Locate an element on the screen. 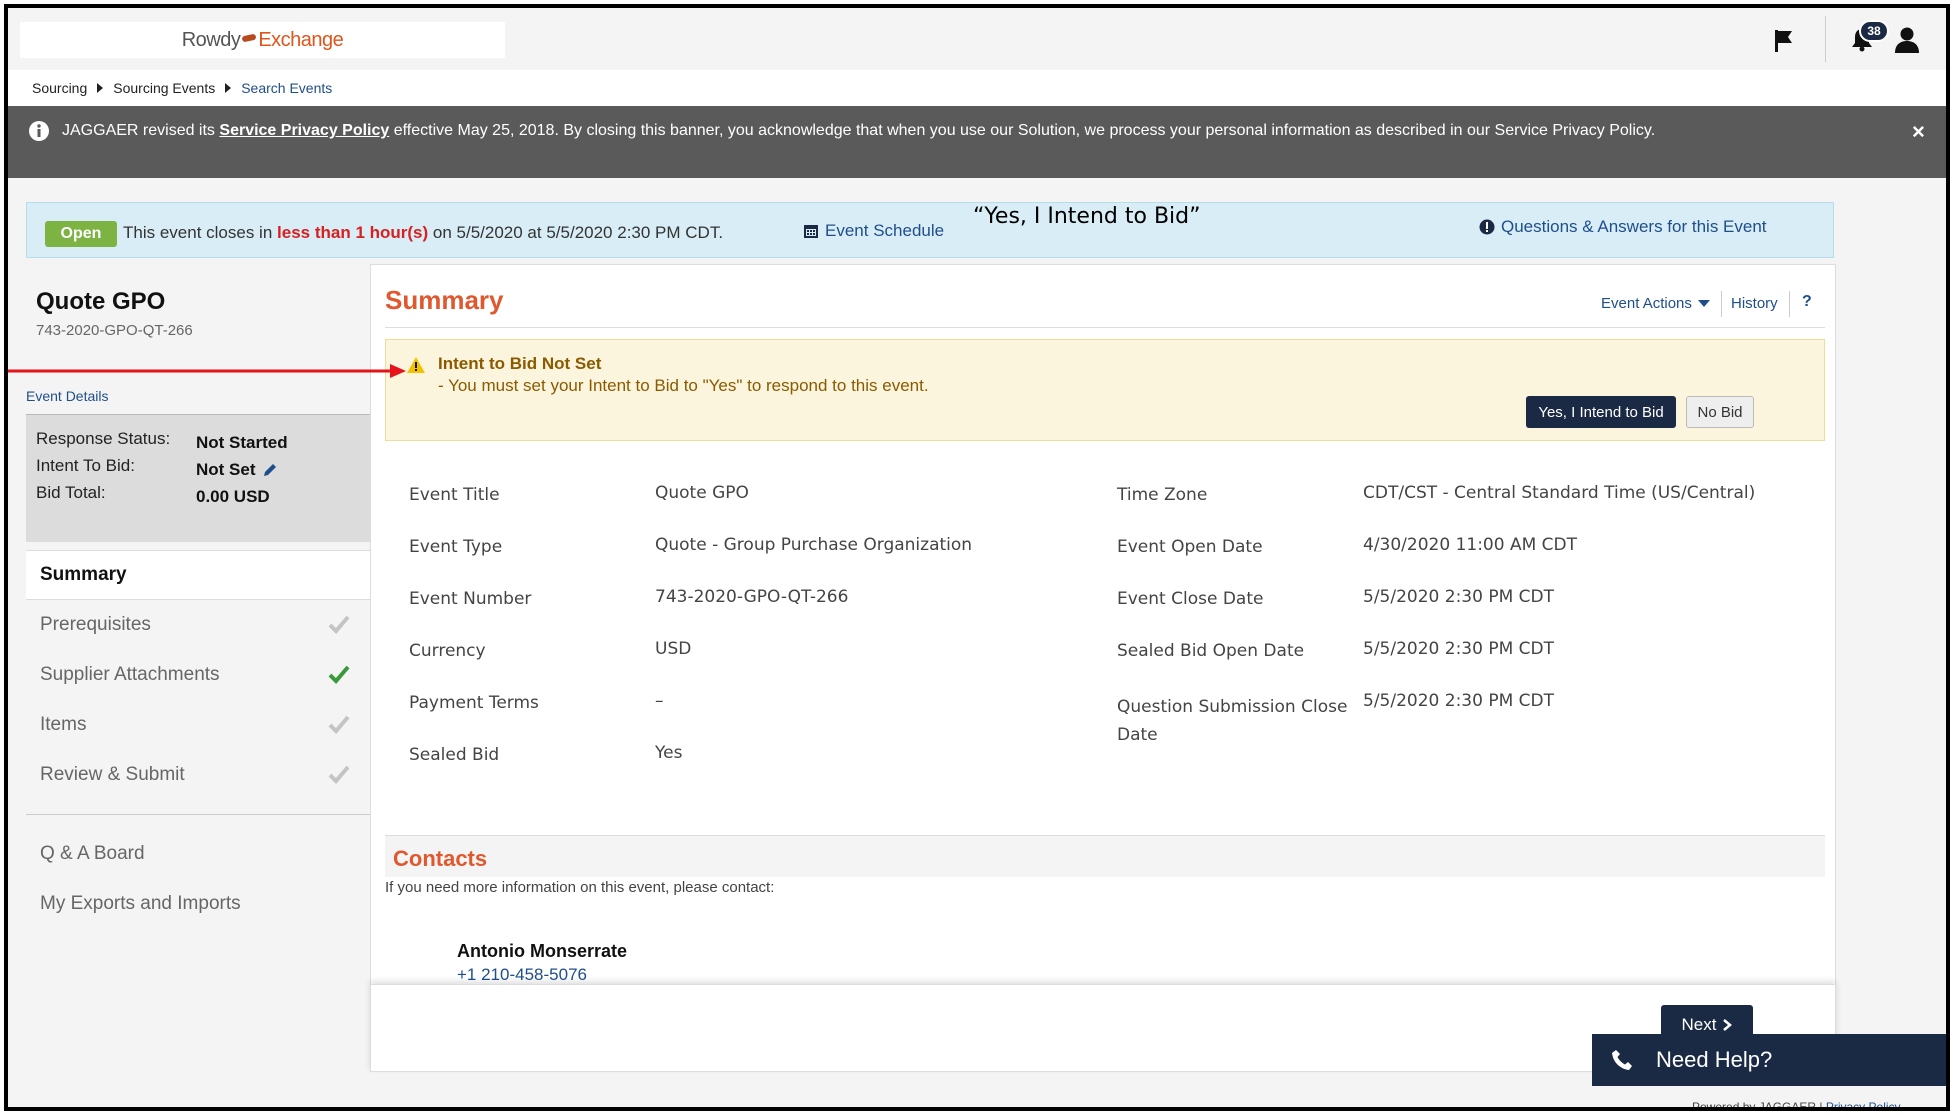 This screenshot has height=1115, width=1954. field-value: Quote - Group Purchase Organization is located at coordinates (814, 545).